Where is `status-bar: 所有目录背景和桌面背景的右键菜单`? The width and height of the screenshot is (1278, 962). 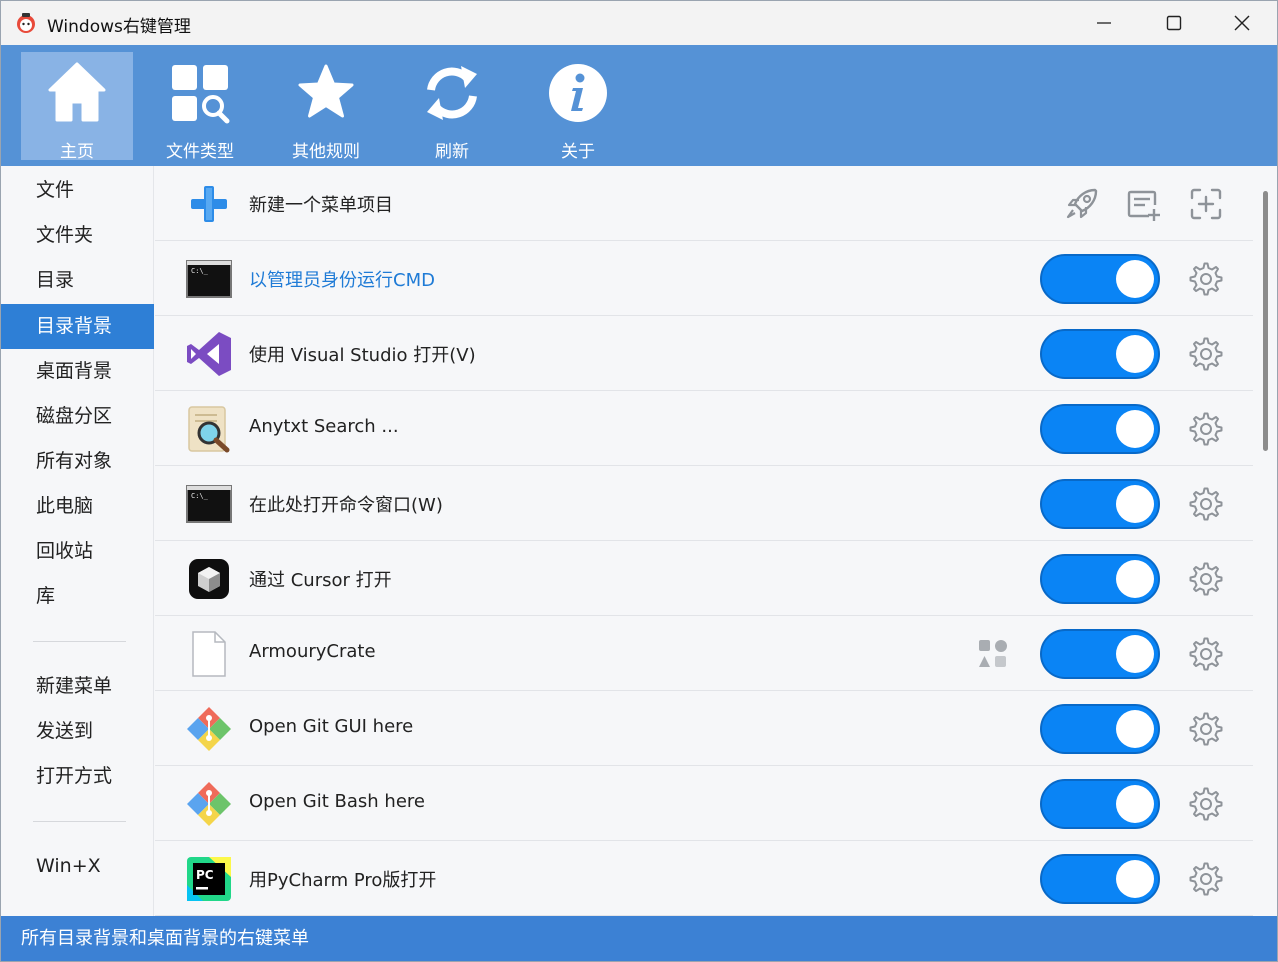
status-bar: 所有目录背景和桌面背景的右键菜单 is located at coordinates (639, 938).